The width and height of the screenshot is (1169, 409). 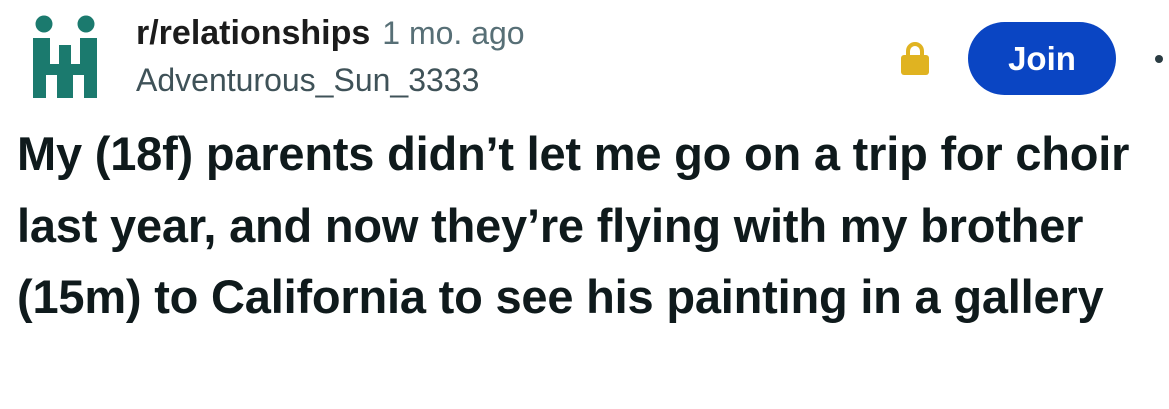 I want to click on author-username: Adventurous_Sun_3333, so click(x=307, y=80).